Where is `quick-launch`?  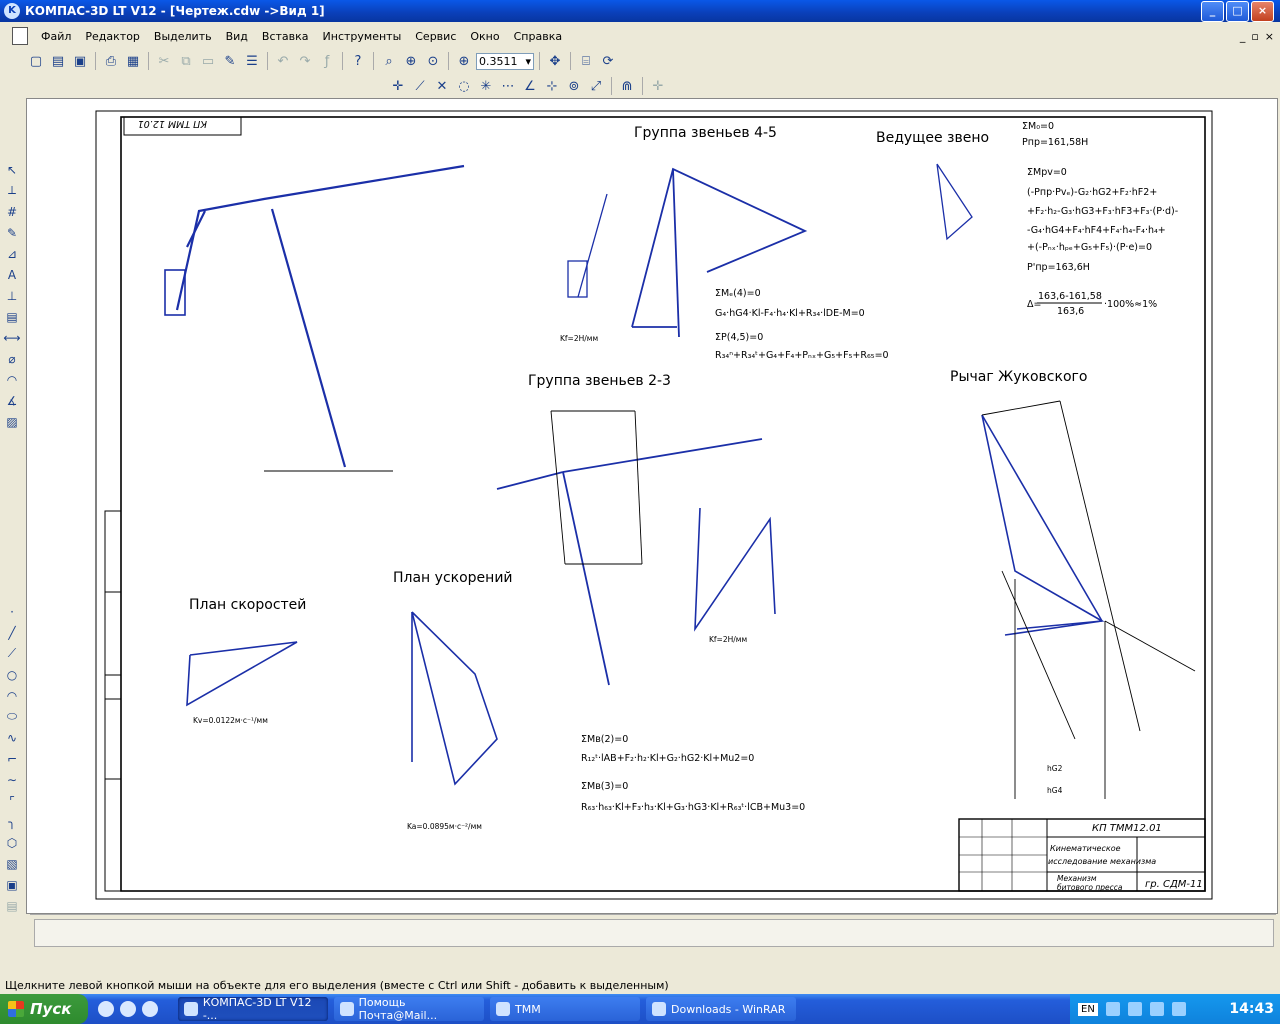
quick-launch is located at coordinates (128, 1009).